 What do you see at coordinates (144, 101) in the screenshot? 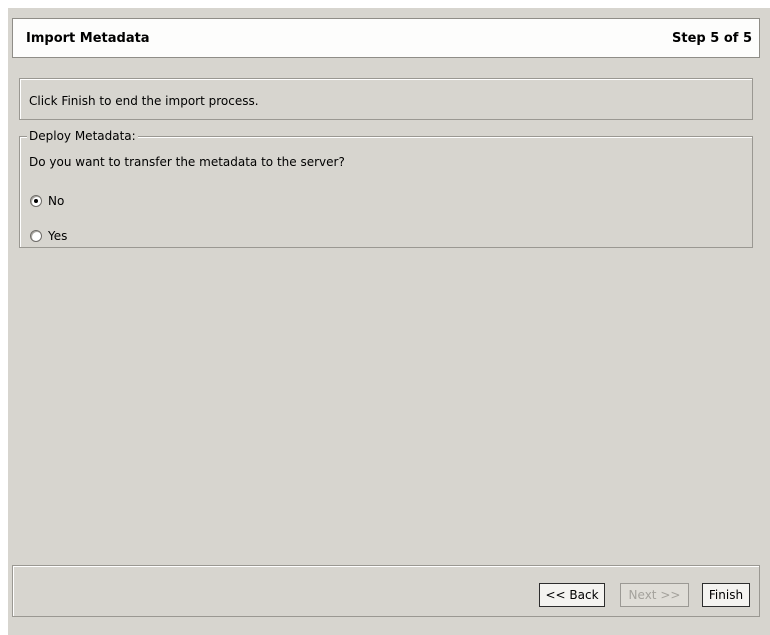
I see `instruction-text: Click Finish to end the import process.` at bounding box center [144, 101].